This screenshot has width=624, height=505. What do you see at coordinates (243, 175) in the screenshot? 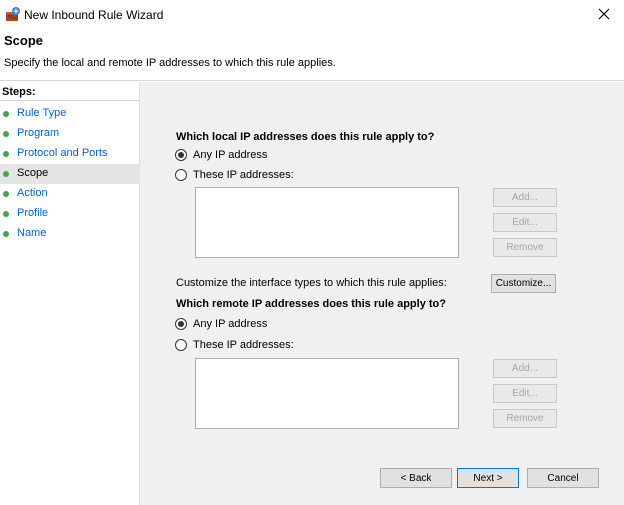
I see `local-these-ip-label: These IP addresses:` at bounding box center [243, 175].